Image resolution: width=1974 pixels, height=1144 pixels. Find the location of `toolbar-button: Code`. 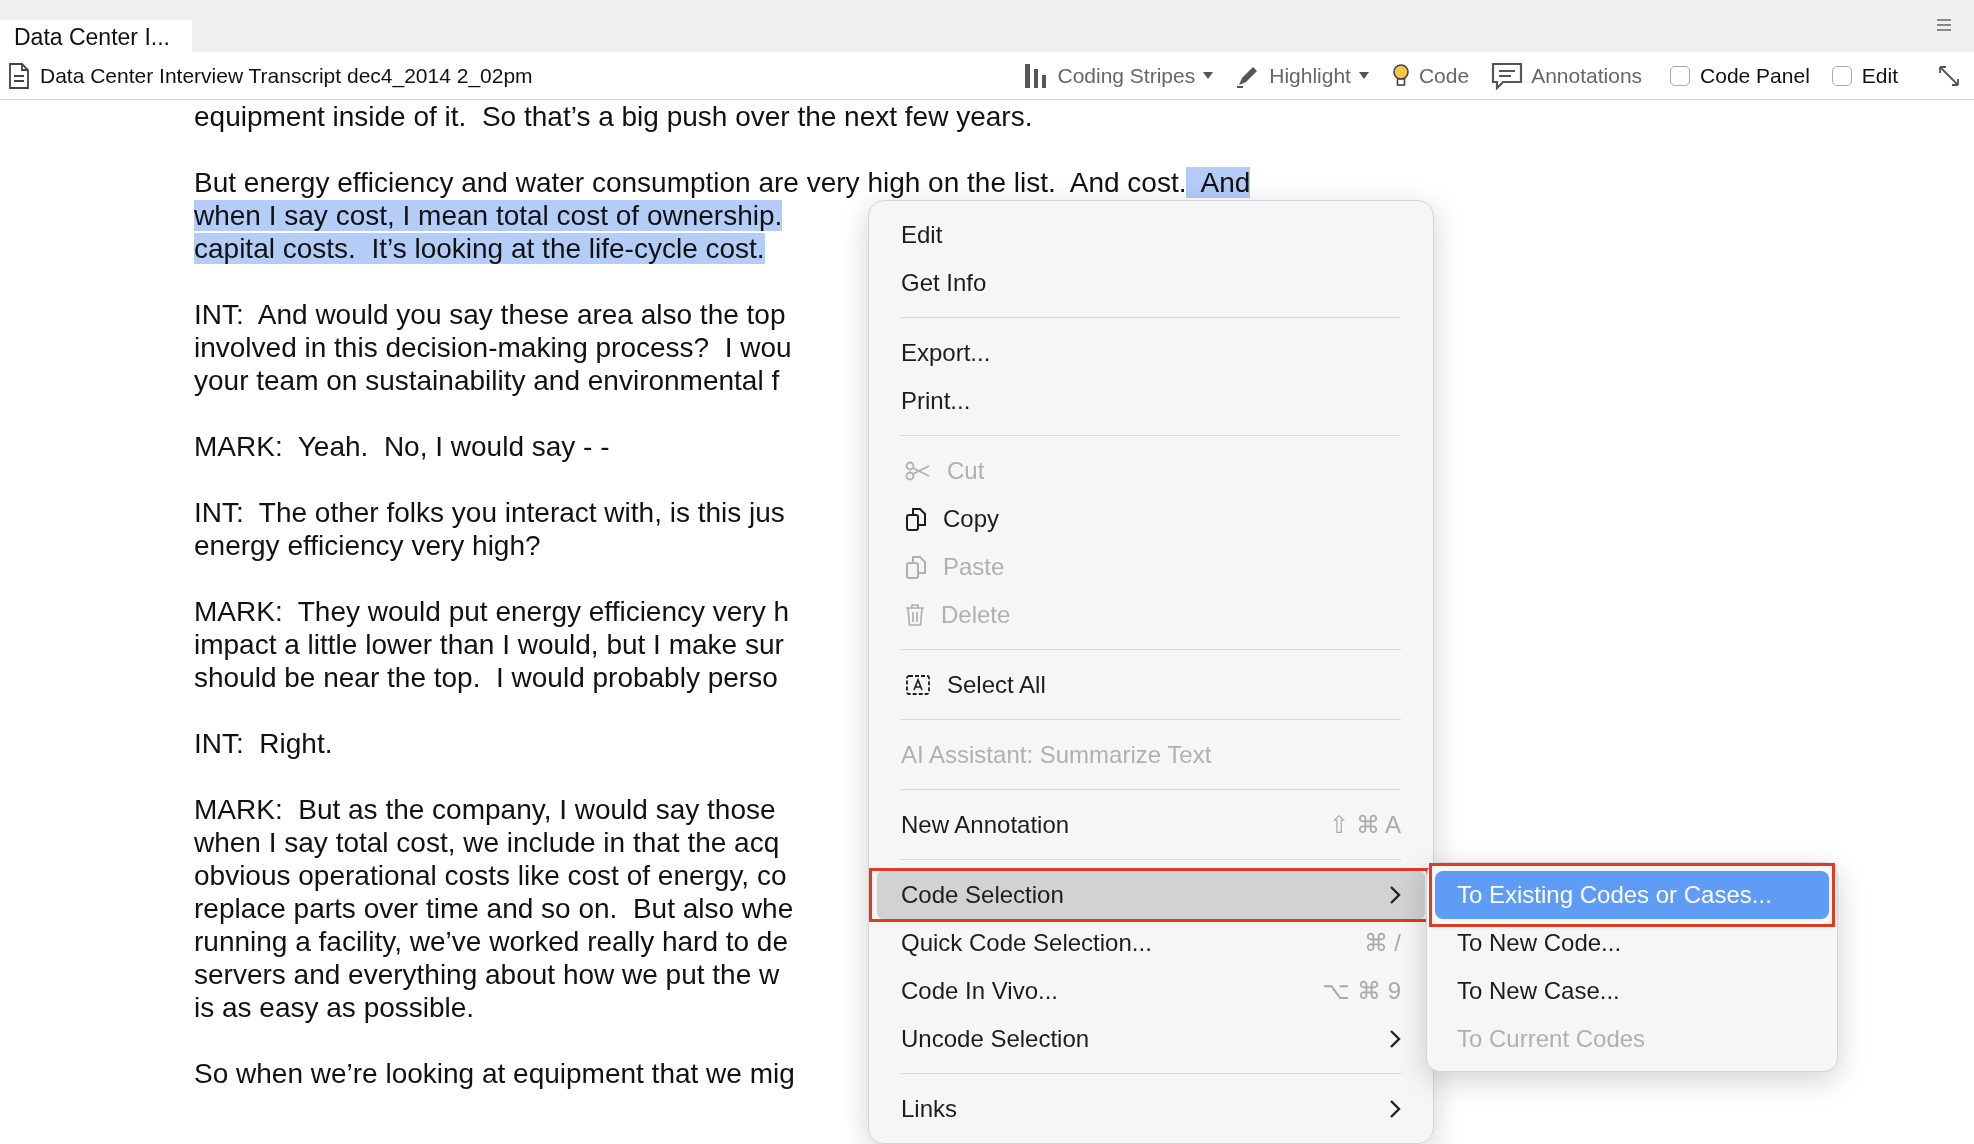

toolbar-button: Code is located at coordinates (1430, 75).